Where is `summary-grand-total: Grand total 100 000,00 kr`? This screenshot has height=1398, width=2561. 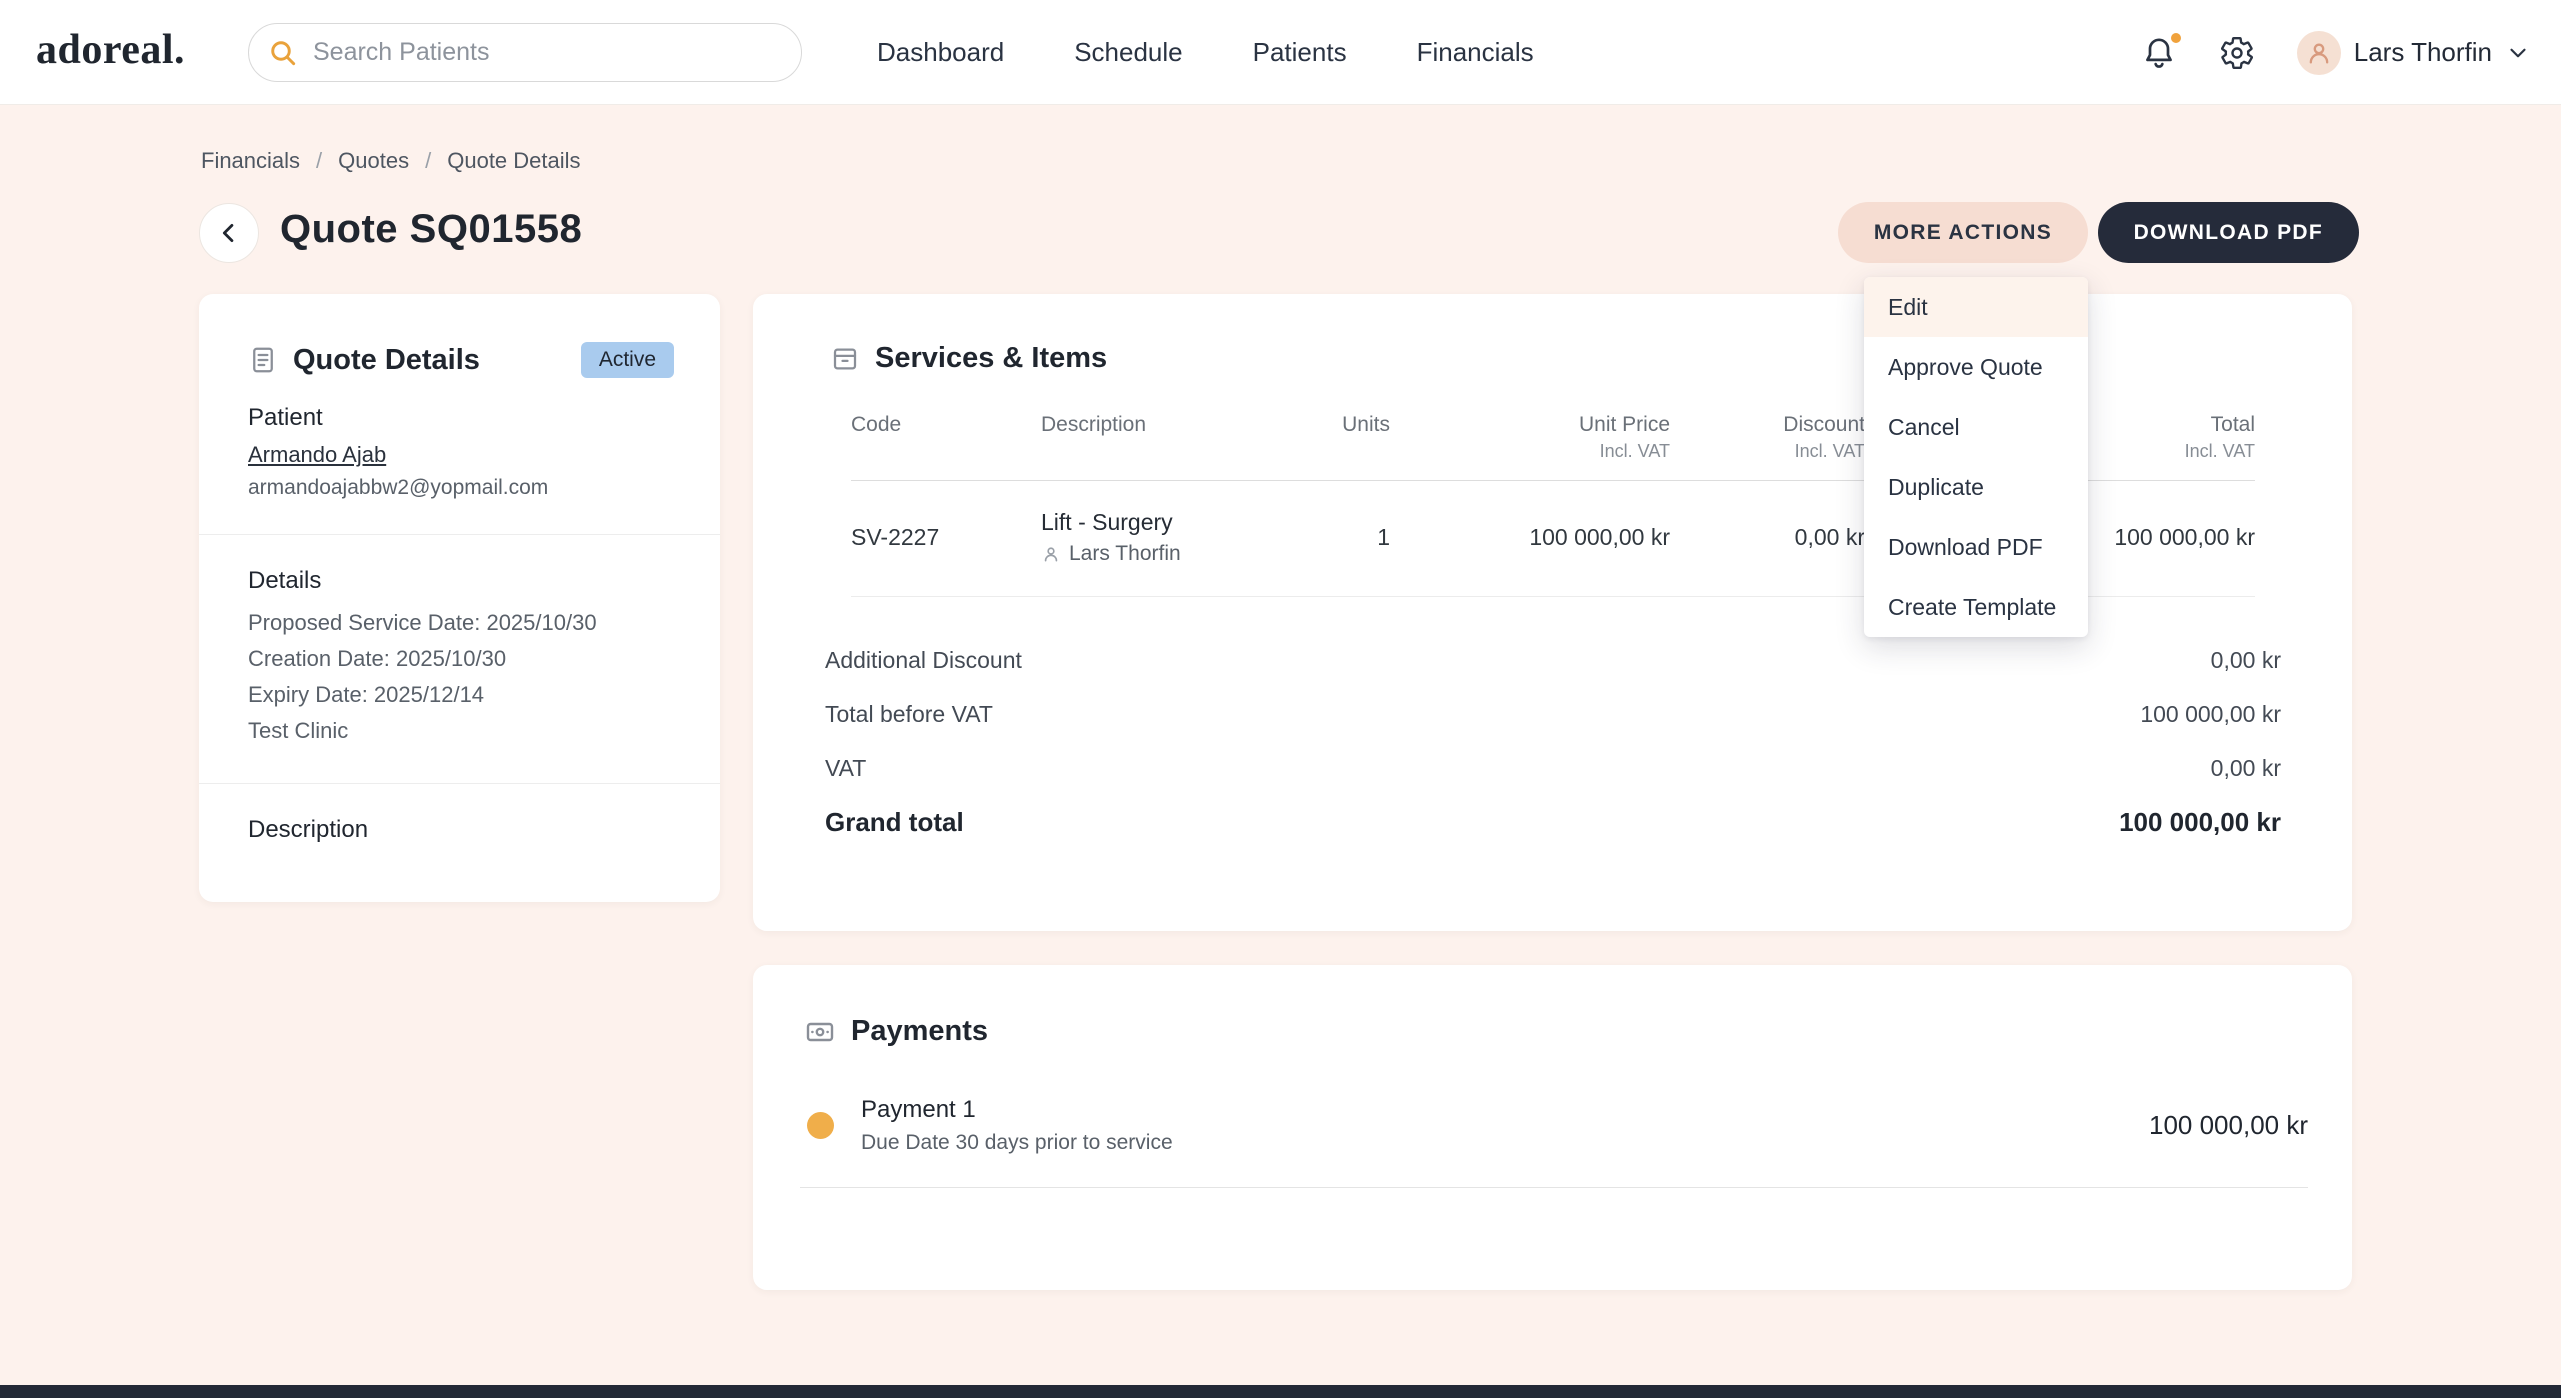 summary-grand-total: Grand total 100 000,00 kr is located at coordinates (1553, 821).